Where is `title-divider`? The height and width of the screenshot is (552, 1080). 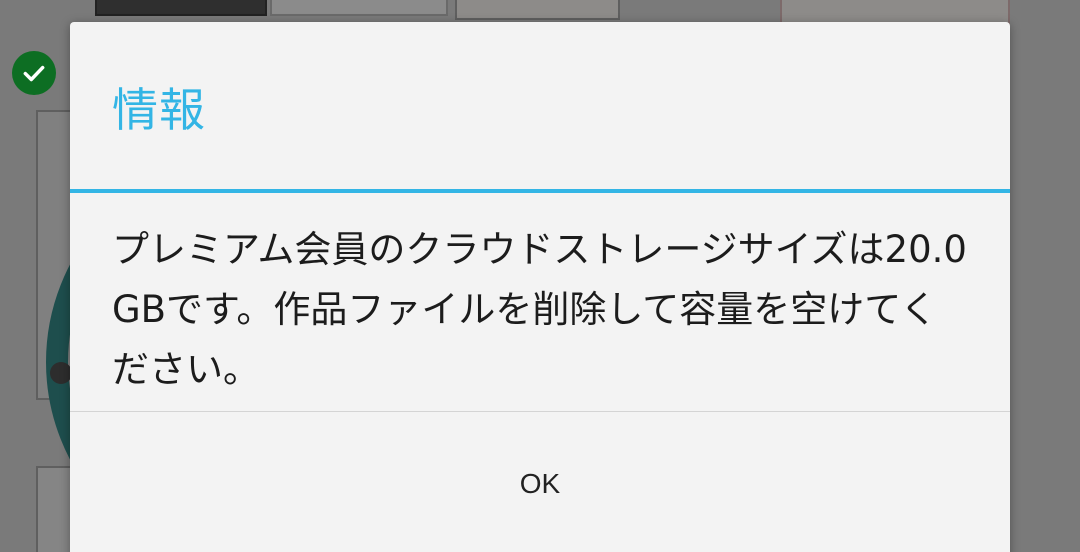
title-divider is located at coordinates (540, 191).